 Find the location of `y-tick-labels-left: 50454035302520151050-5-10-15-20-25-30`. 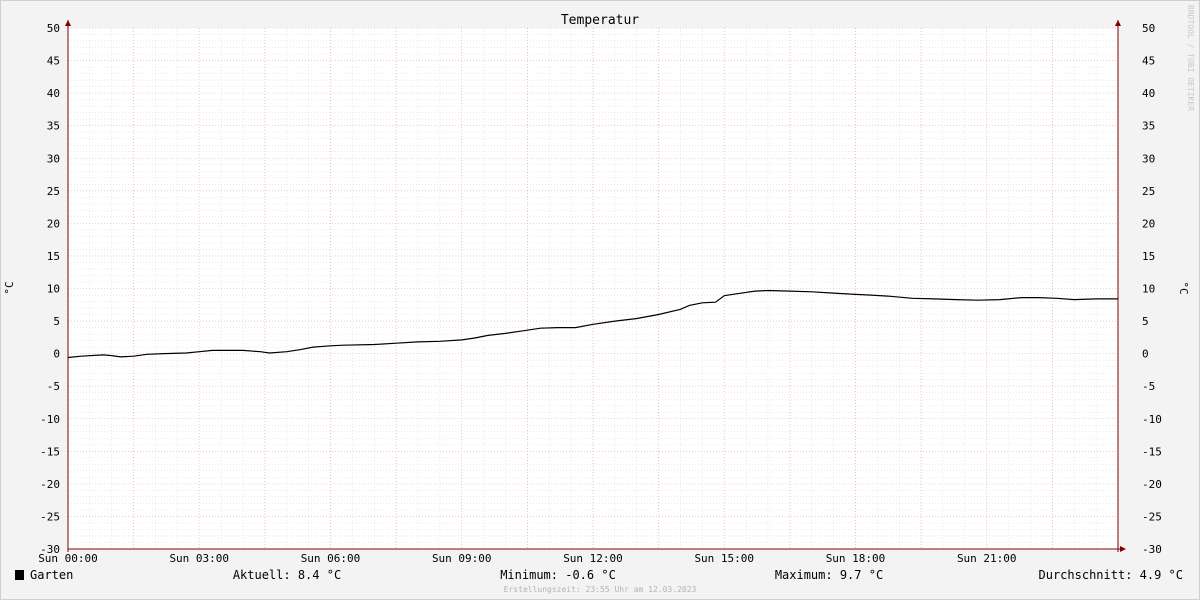

y-tick-labels-left: 50454035302520151050-5-10-15-20-25-30 is located at coordinates (50, 289).